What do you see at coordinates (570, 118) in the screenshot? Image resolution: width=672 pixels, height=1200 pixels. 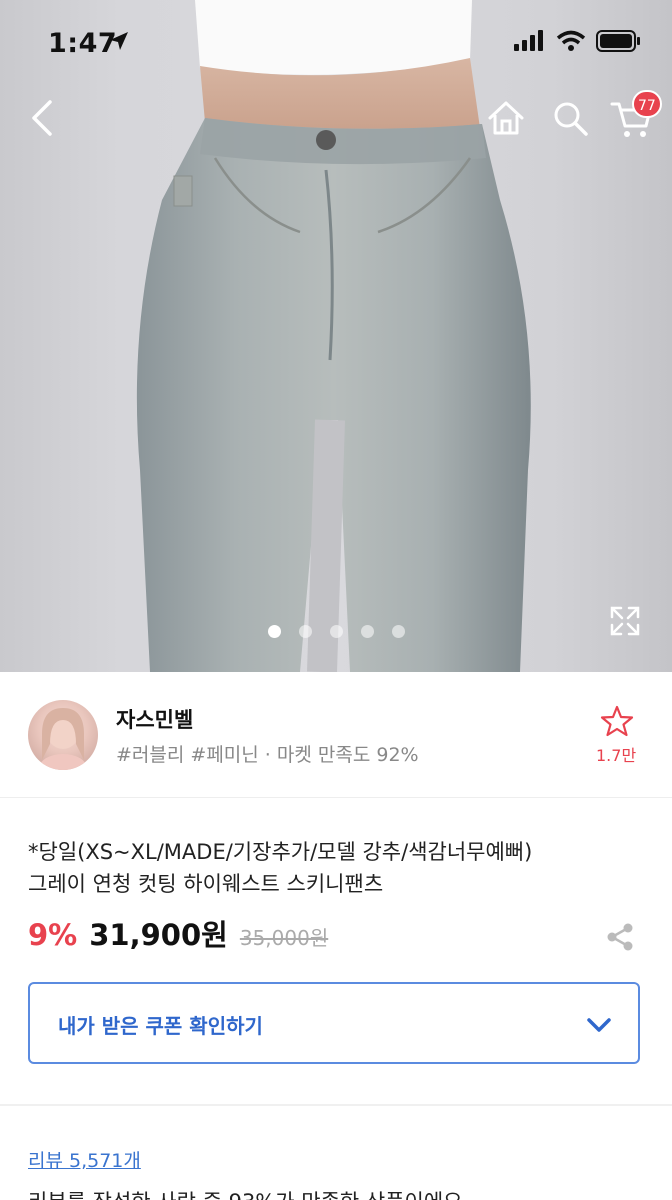 I see `search-icon` at bounding box center [570, 118].